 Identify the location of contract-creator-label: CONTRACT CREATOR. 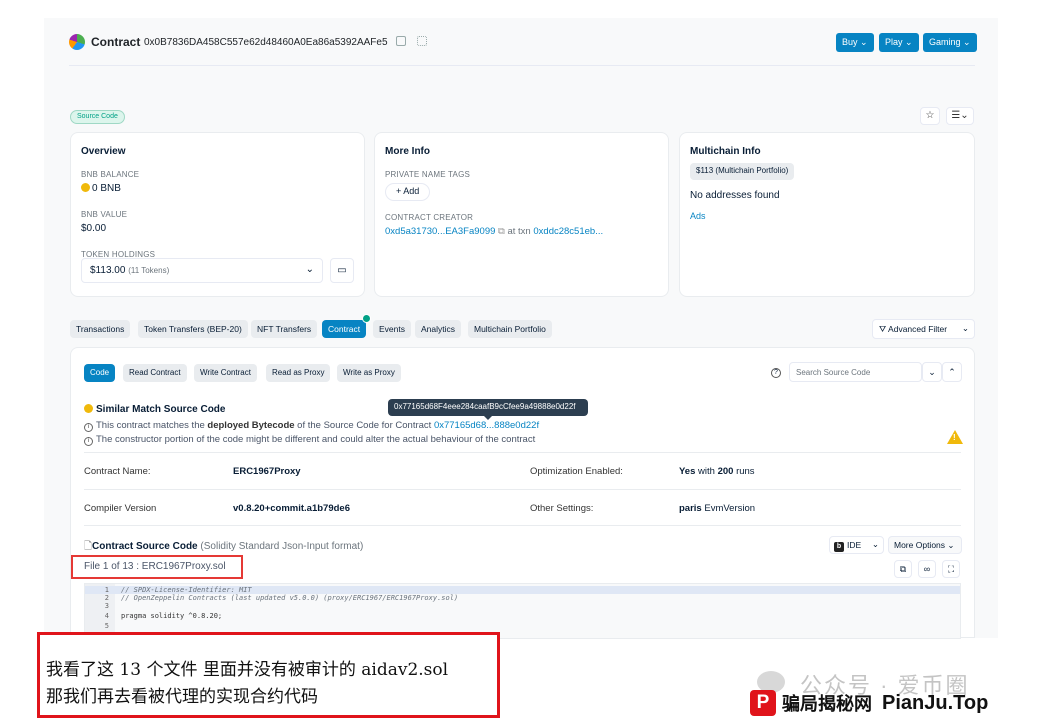
(429, 217).